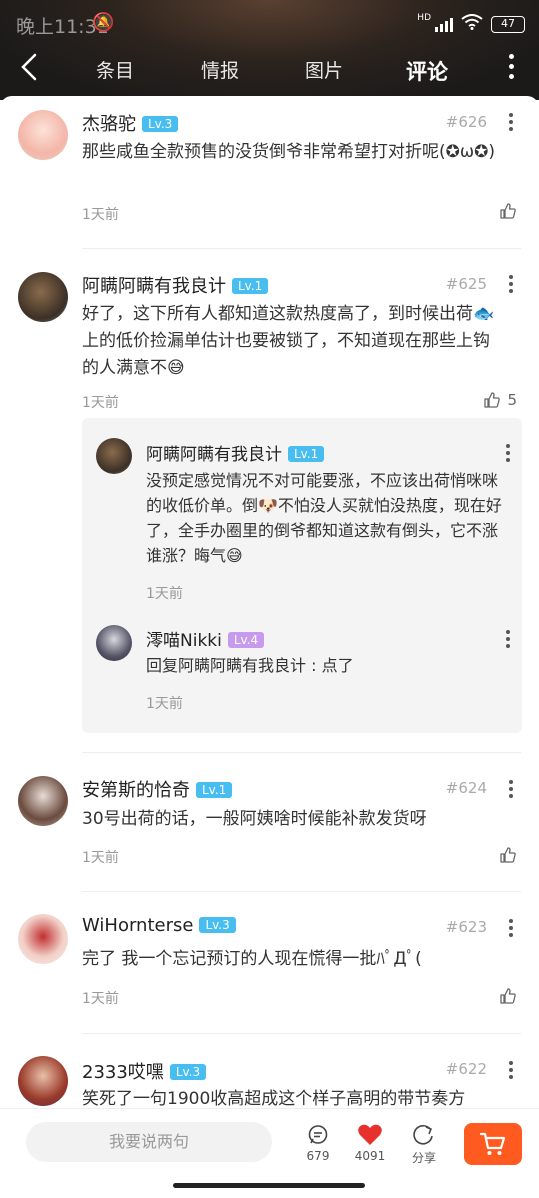  Describe the element at coordinates (250, 665) in the screenshot. I see `reply-text: 回复阿瞒阿瞒有我良计 : 点了` at that location.